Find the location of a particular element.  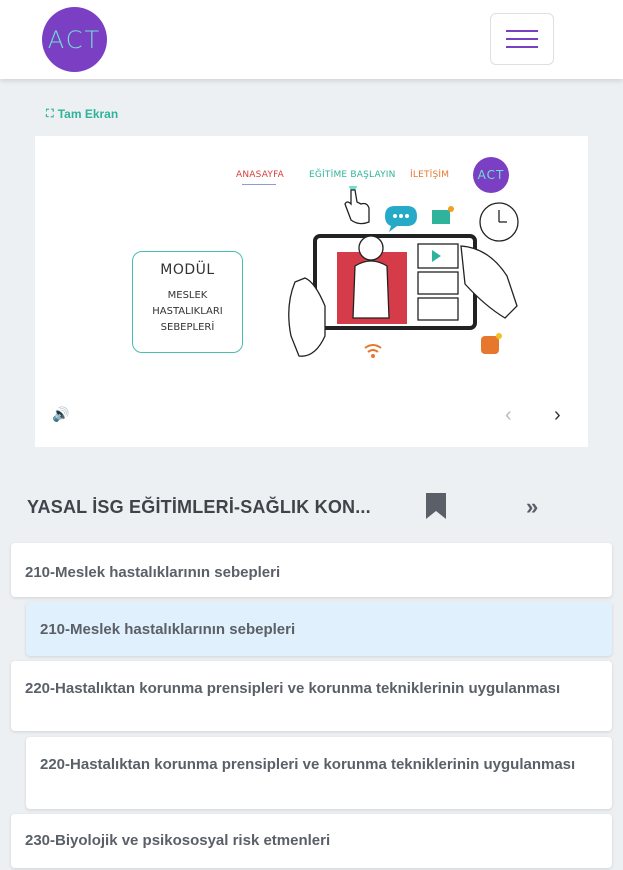

module-line-2: HASTALIKLARI is located at coordinates (187, 311).